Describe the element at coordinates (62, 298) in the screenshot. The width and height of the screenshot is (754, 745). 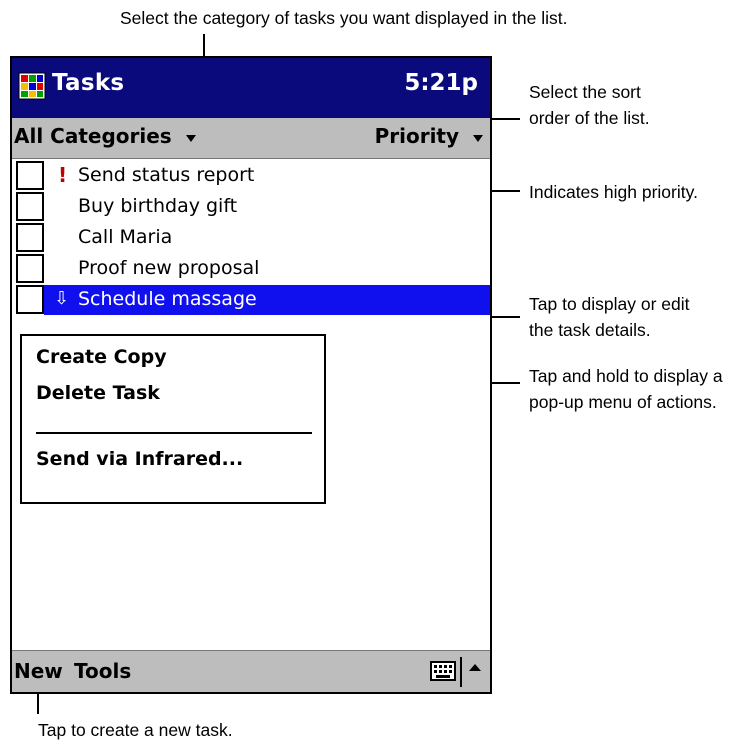
I see `low-priority-icon: ⇩` at that location.